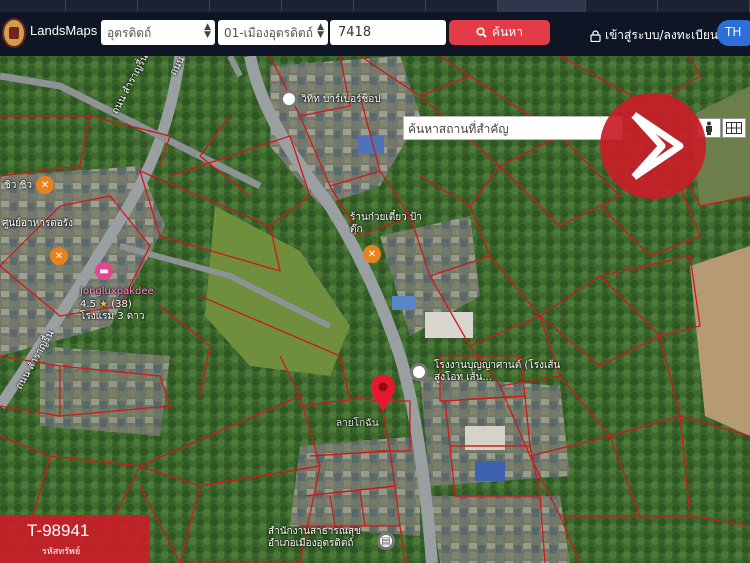 This screenshot has width=750, height=563. What do you see at coordinates (104, 271) in the screenshot?
I see `hotel-icon: ▬` at bounding box center [104, 271].